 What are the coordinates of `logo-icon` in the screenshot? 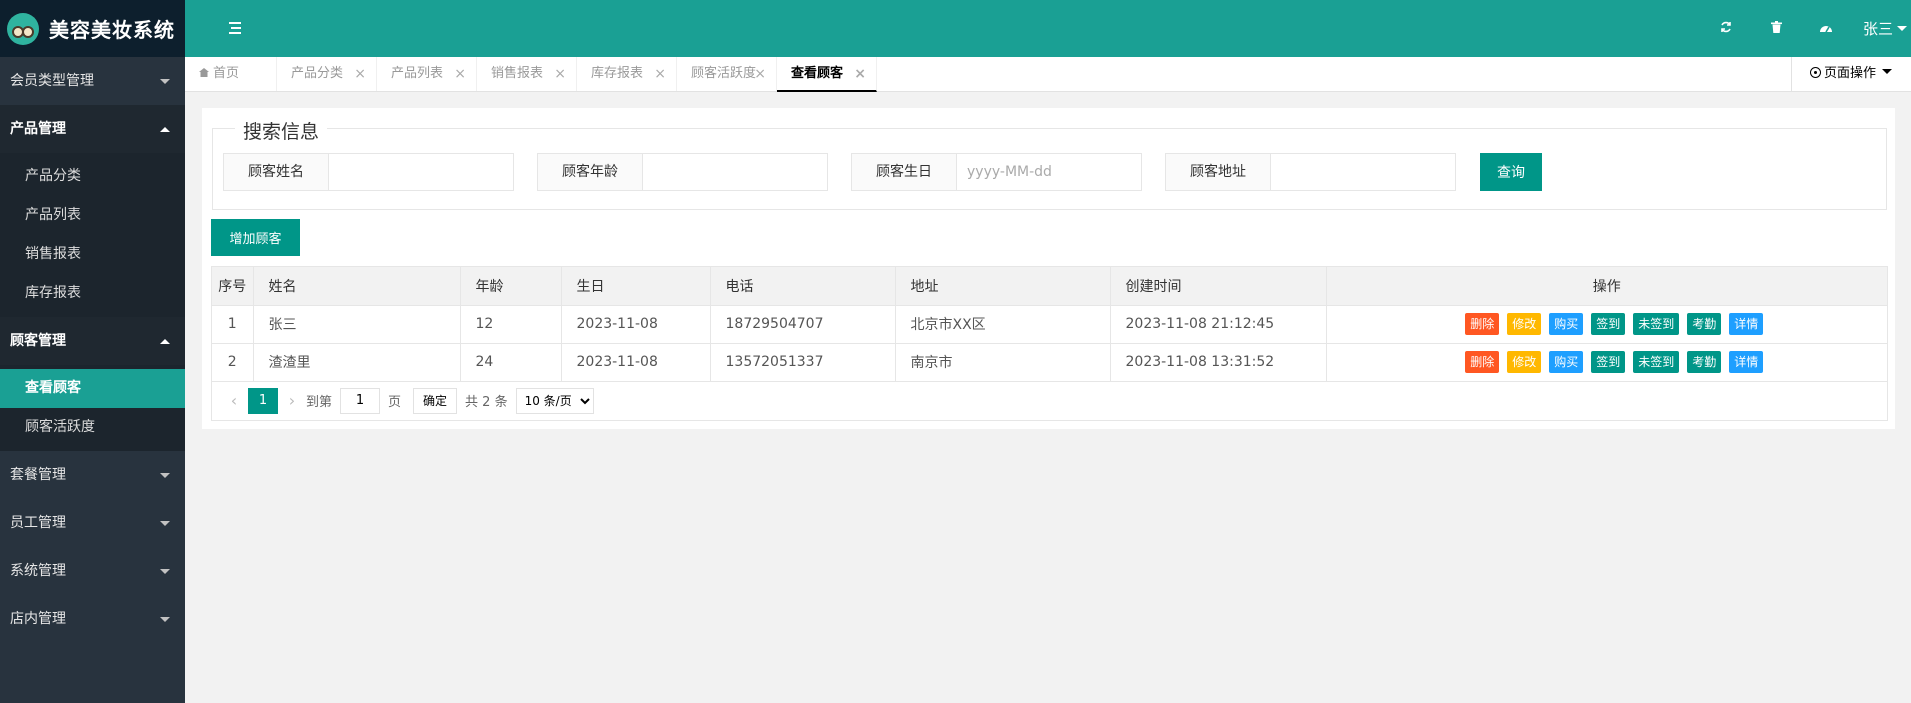 It's located at (23, 28).